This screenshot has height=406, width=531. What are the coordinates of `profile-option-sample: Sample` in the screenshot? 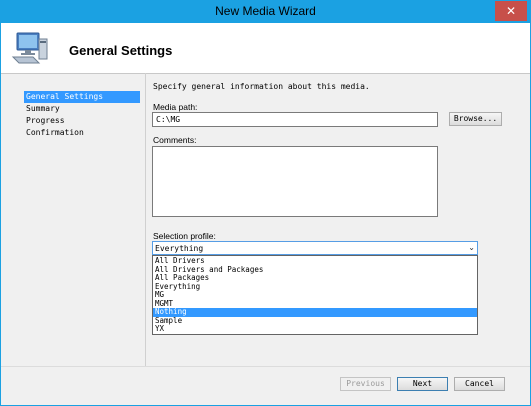 It's located at (315, 321).